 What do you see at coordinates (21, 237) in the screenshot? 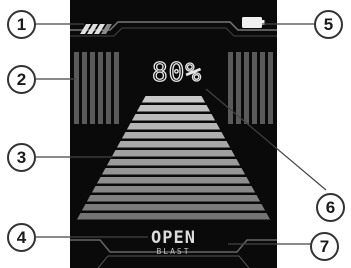
I see `callout-4: 4` at bounding box center [21, 237].